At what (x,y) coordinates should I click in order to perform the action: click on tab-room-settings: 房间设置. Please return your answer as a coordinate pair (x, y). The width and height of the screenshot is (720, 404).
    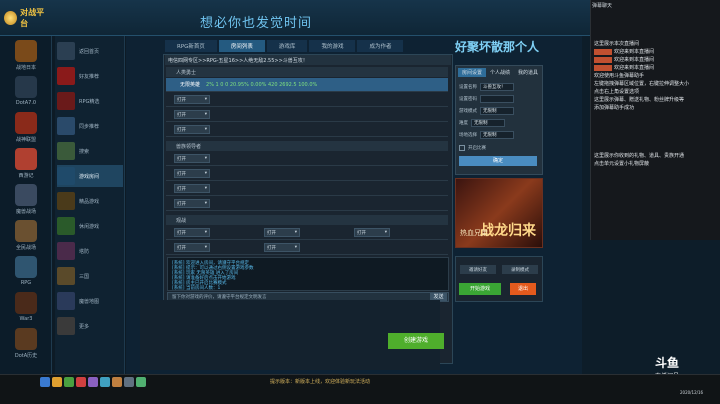
    Looking at the image, I should click on (472, 72).